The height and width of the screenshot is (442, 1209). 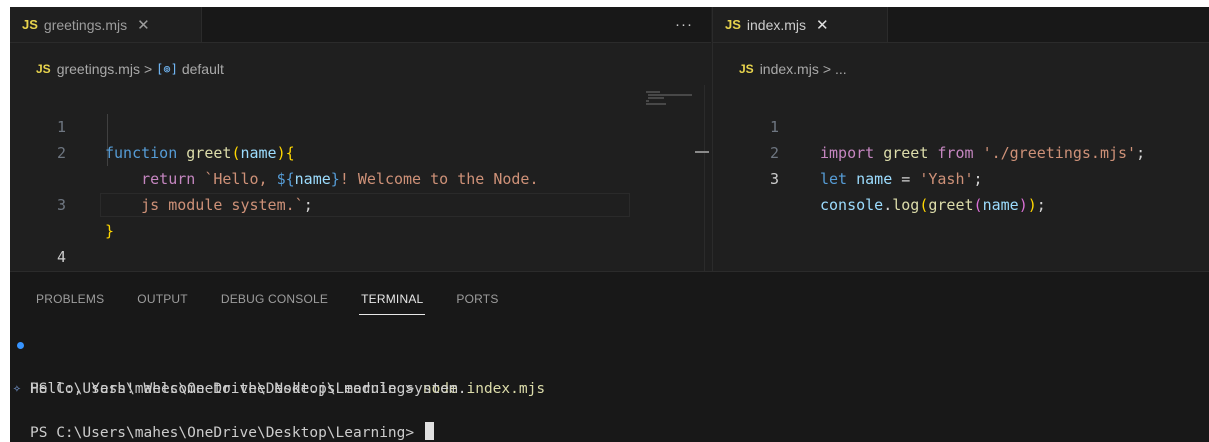 I want to click on tab-terminal: TERMINAL, so click(x=392, y=303).